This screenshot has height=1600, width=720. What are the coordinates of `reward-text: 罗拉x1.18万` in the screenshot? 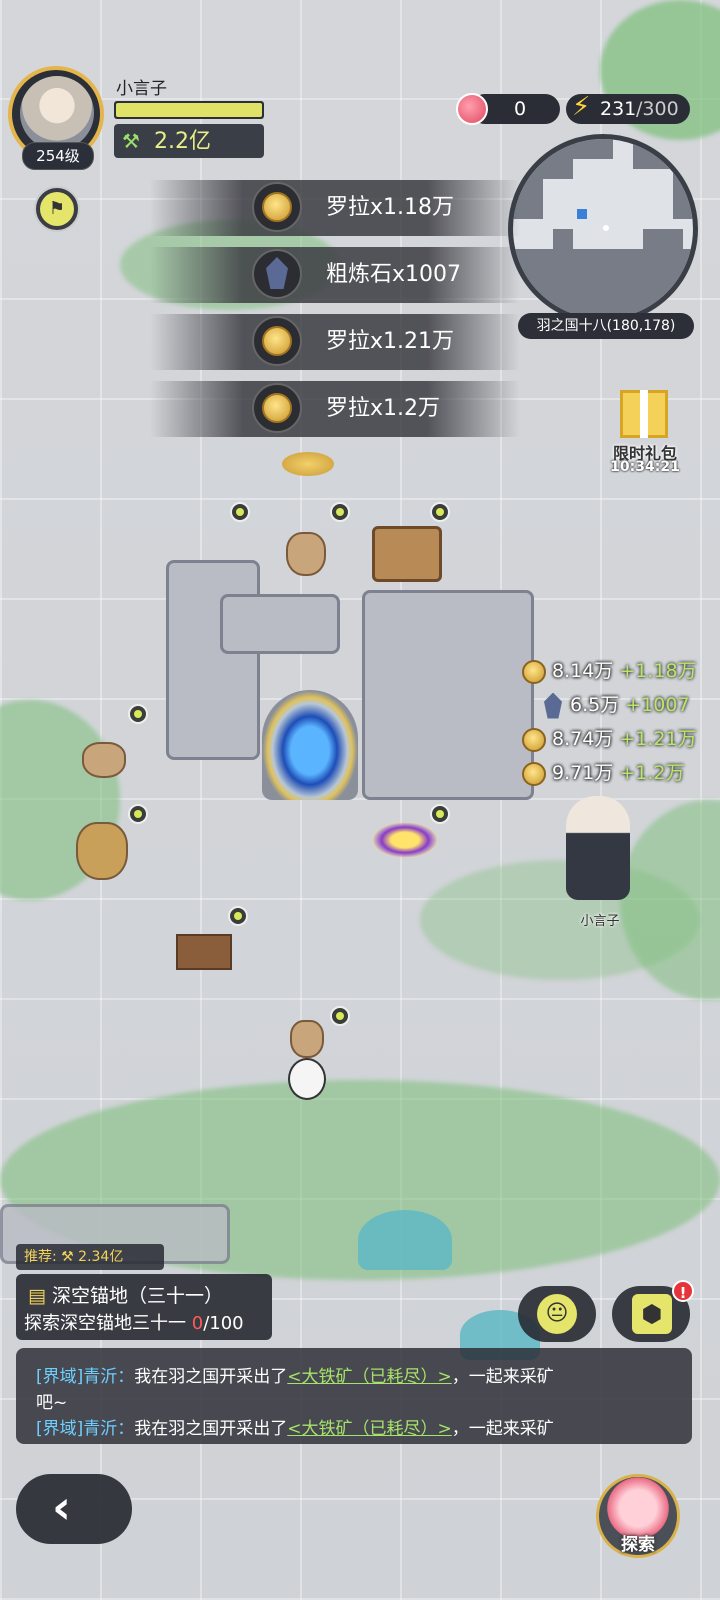 It's located at (390, 207).